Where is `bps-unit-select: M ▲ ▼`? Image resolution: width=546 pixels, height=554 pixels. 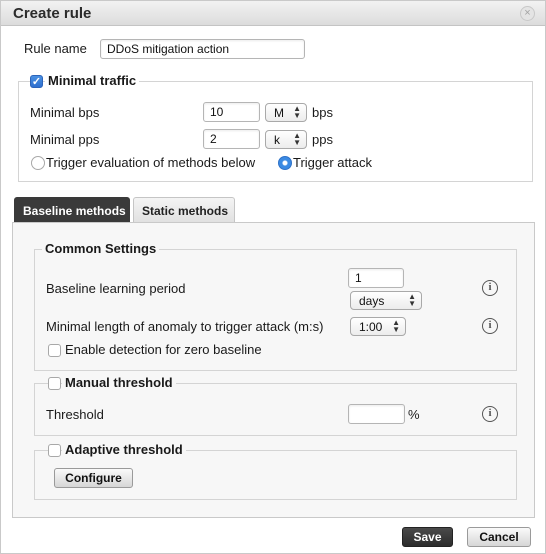 bps-unit-select: M ▲ ▼ is located at coordinates (286, 112).